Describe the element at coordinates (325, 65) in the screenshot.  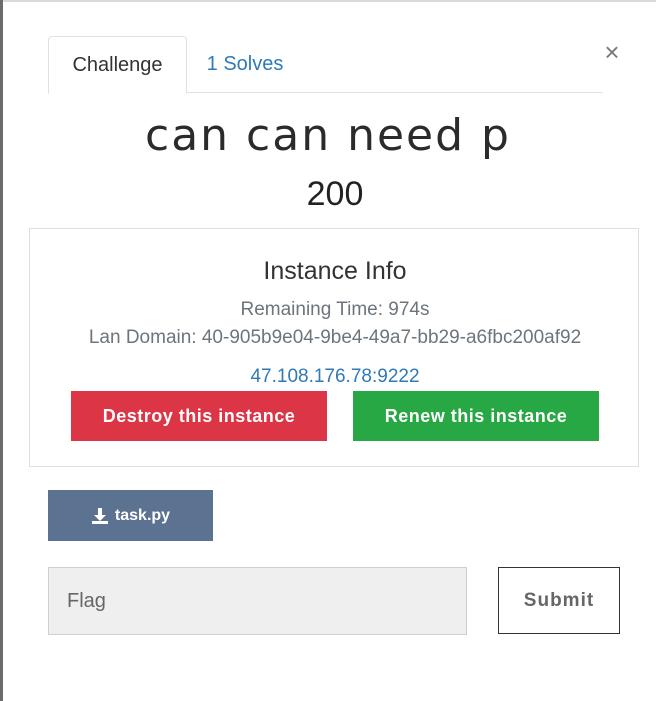
I see `challenge-tabs: Challenge 1 Solves` at that location.